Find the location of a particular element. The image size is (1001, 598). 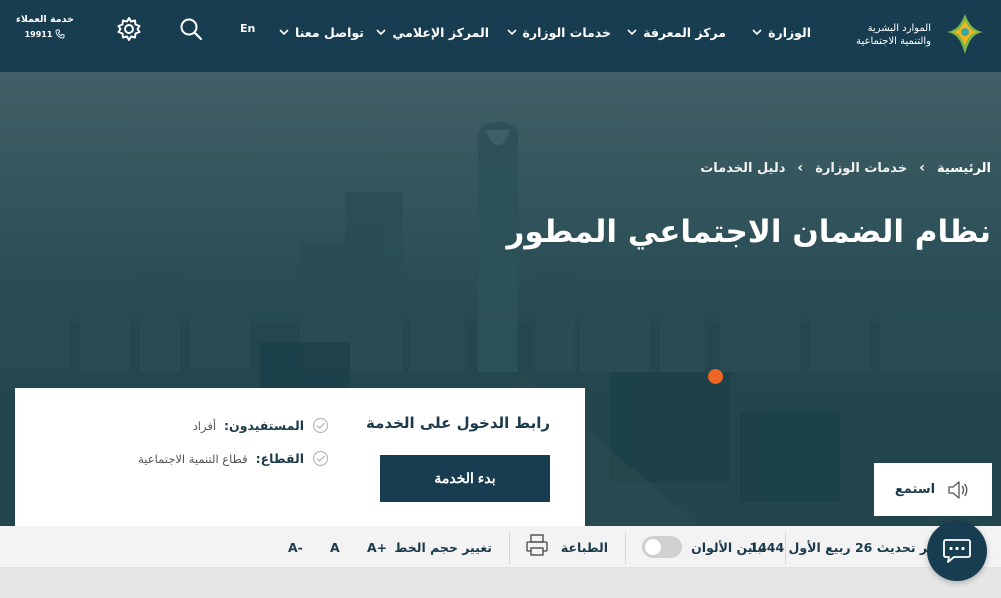

ministry-logo: الموارد البشرية والتنمية الاجتماعية is located at coordinates (911, 34).